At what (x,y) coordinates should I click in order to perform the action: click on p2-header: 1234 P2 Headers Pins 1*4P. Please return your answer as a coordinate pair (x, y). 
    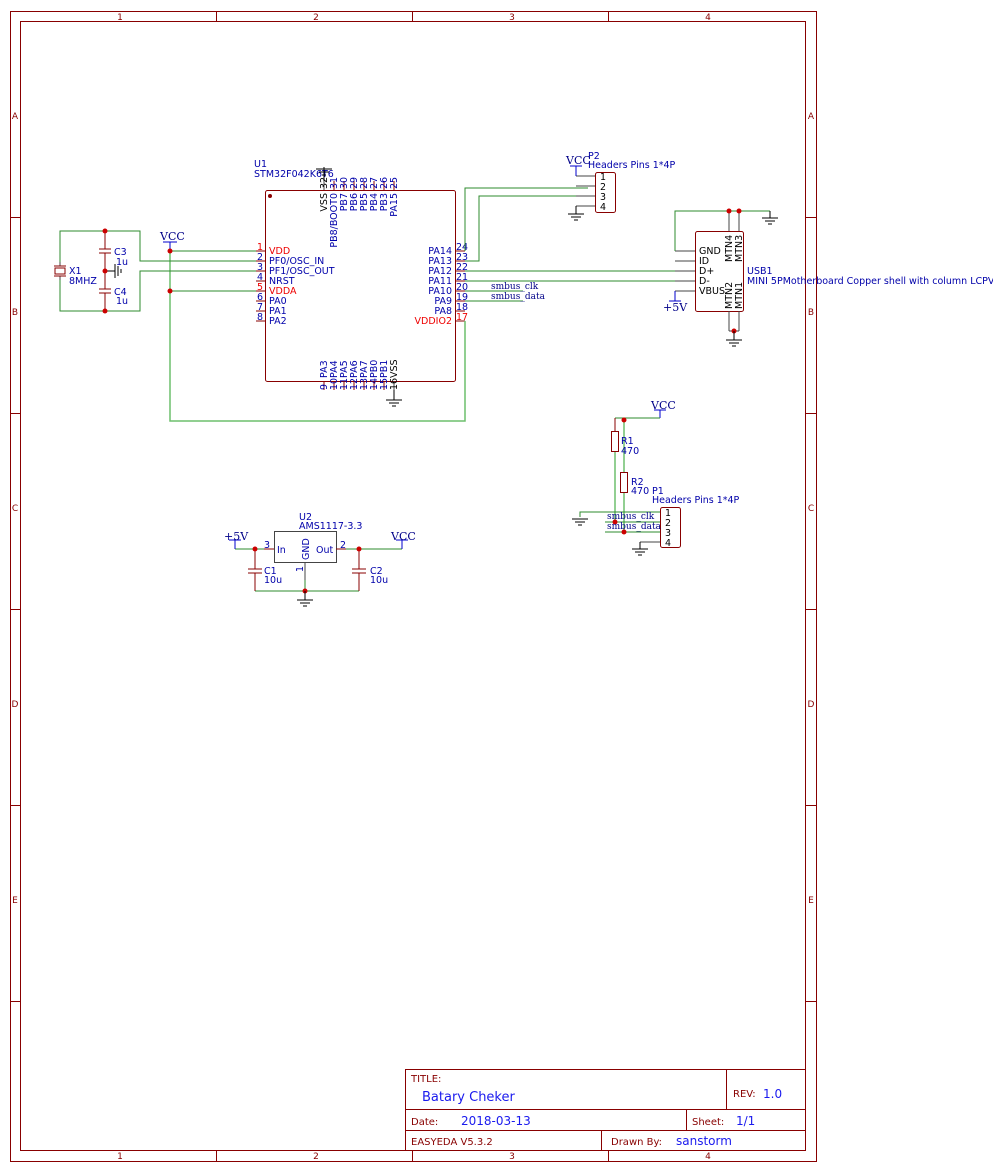
    Looking at the image, I should click on (626, 182).